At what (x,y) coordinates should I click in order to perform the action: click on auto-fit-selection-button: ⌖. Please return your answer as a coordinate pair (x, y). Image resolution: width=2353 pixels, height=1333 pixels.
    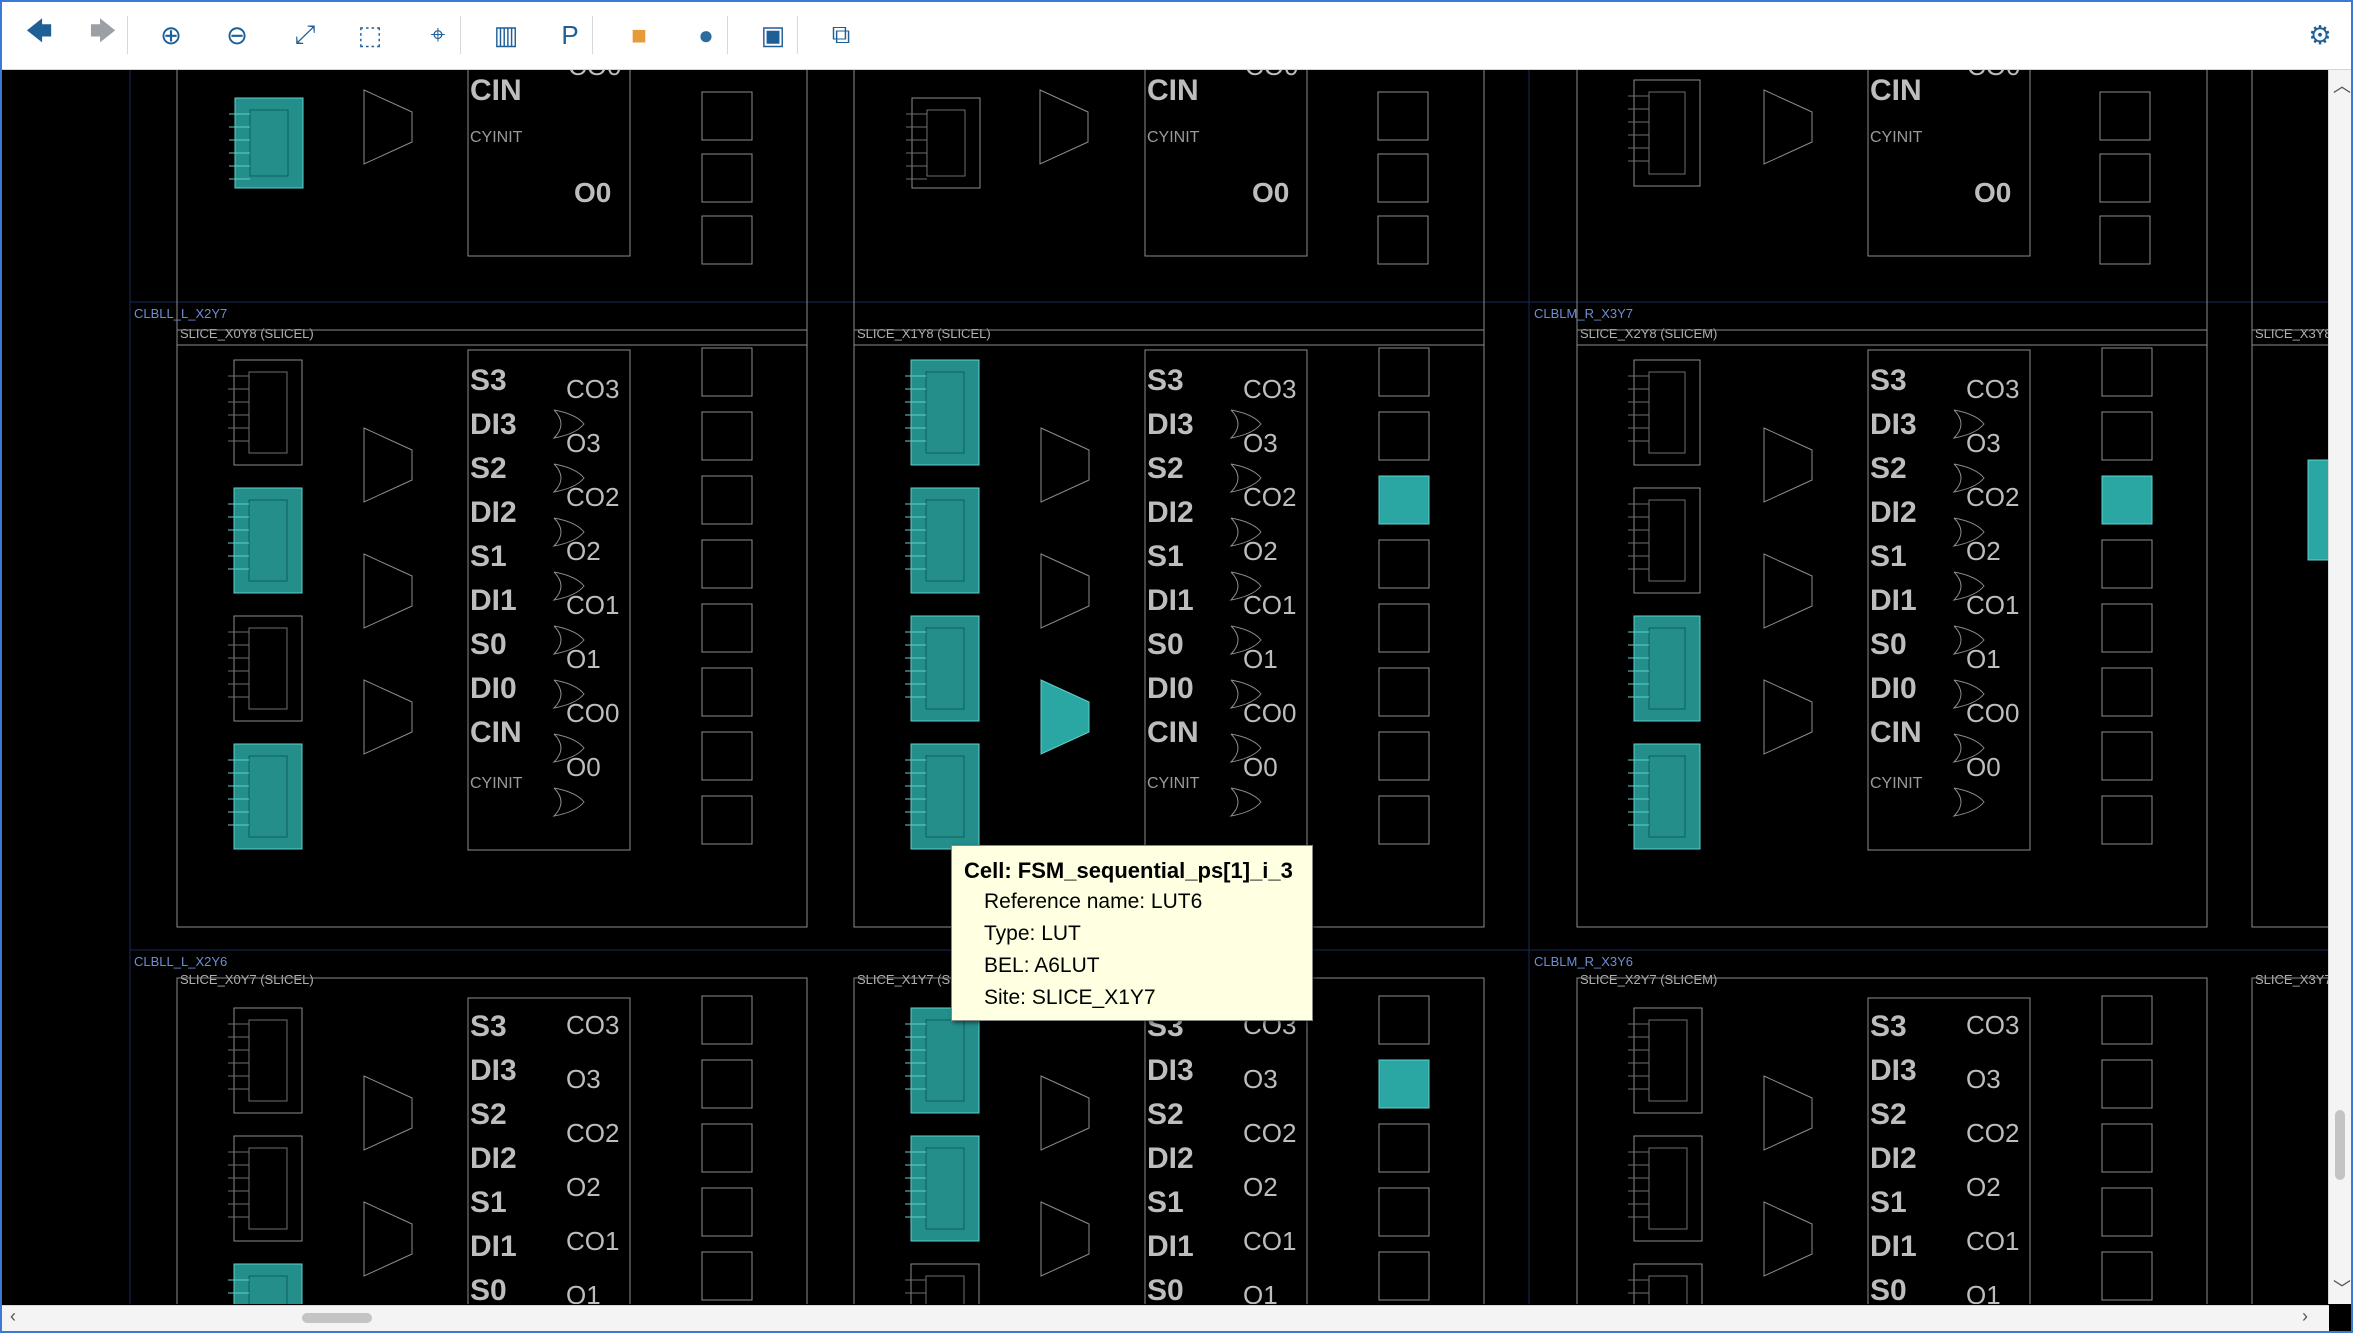
    Looking at the image, I should click on (438, 35).